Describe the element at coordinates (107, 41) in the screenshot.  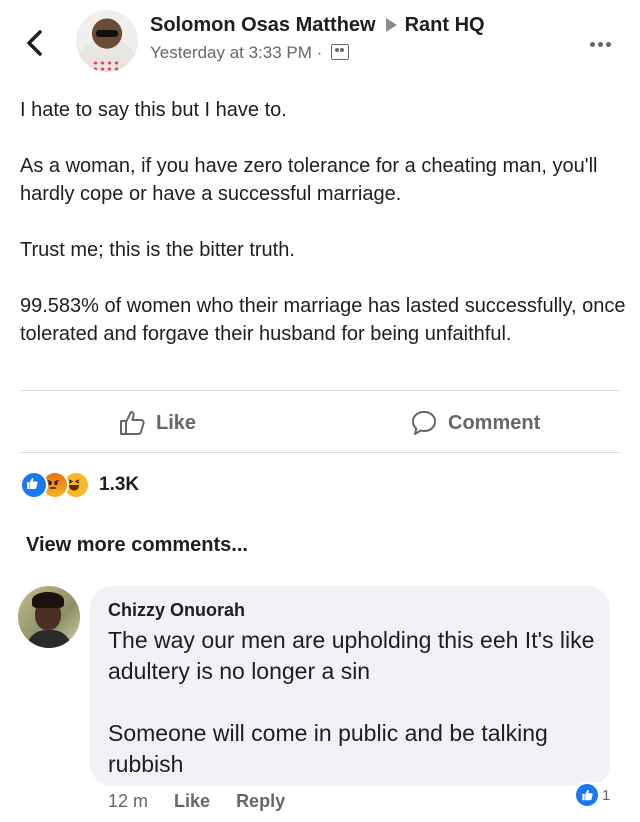
I see `author-avatar` at that location.